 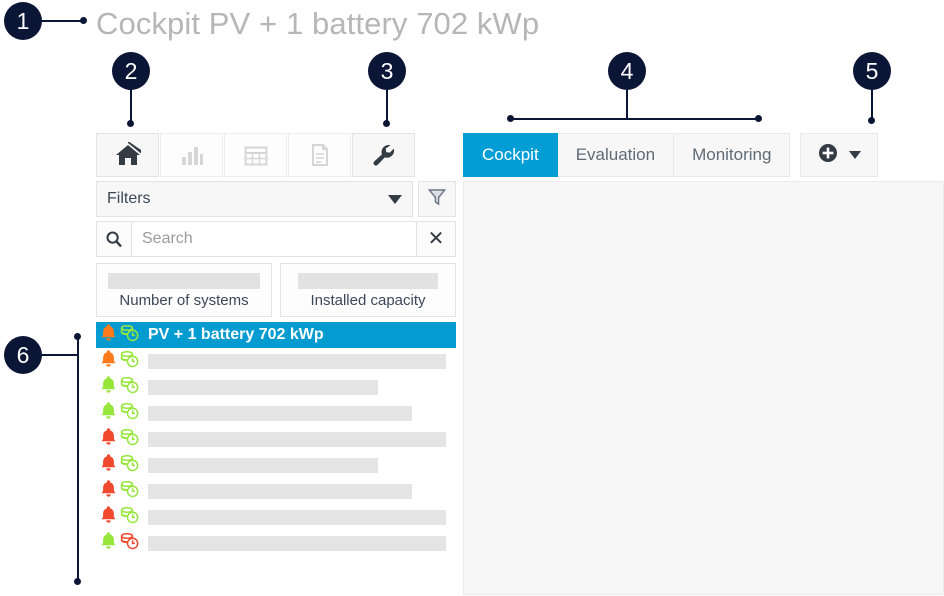 What do you see at coordinates (871, 120) in the screenshot?
I see `callout-5-dot` at bounding box center [871, 120].